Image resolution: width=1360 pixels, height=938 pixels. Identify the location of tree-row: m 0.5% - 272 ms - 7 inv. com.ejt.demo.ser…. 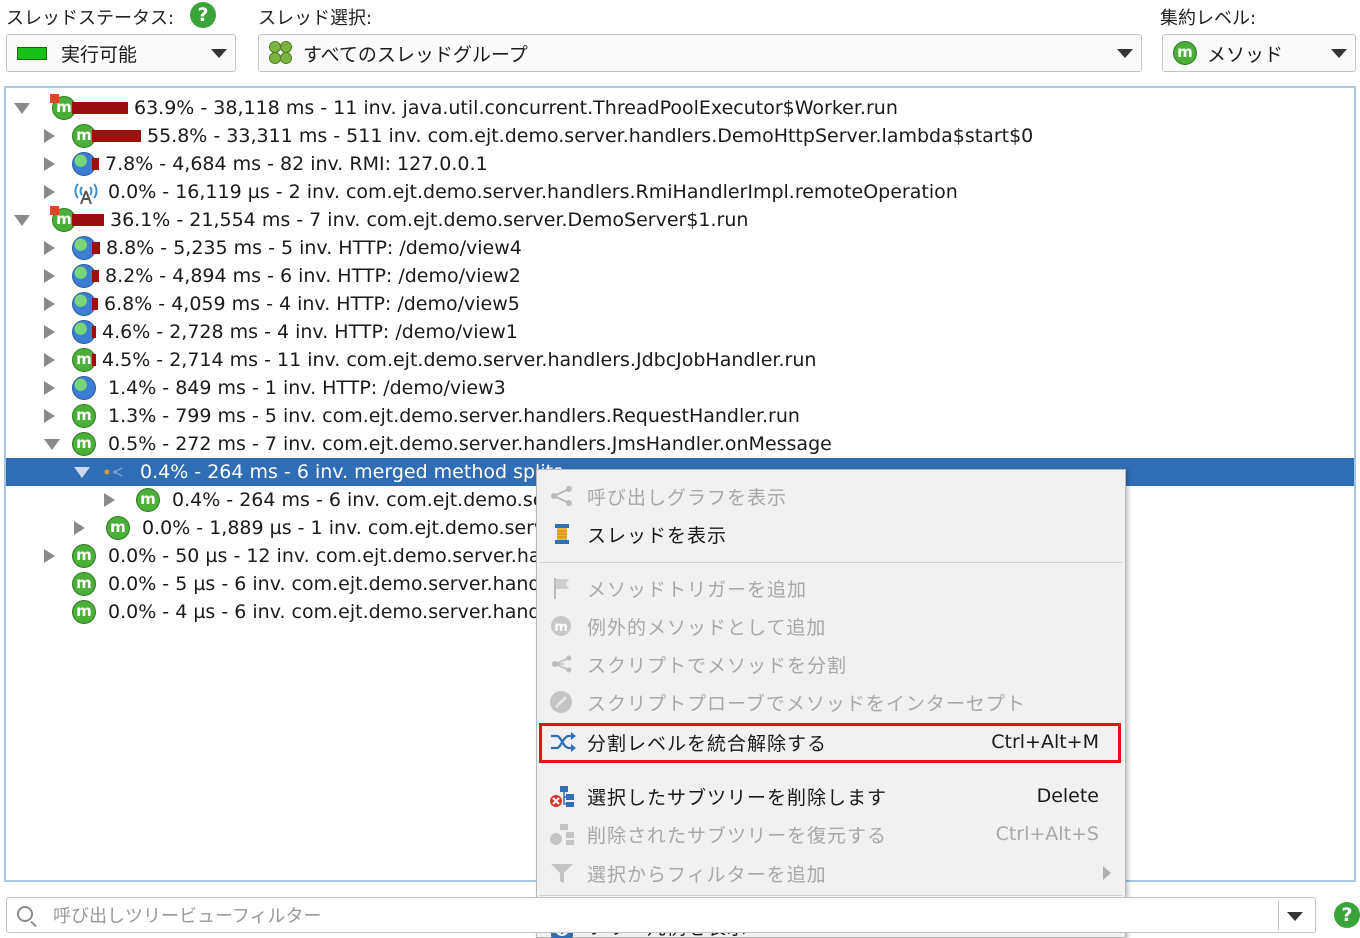
(680, 444).